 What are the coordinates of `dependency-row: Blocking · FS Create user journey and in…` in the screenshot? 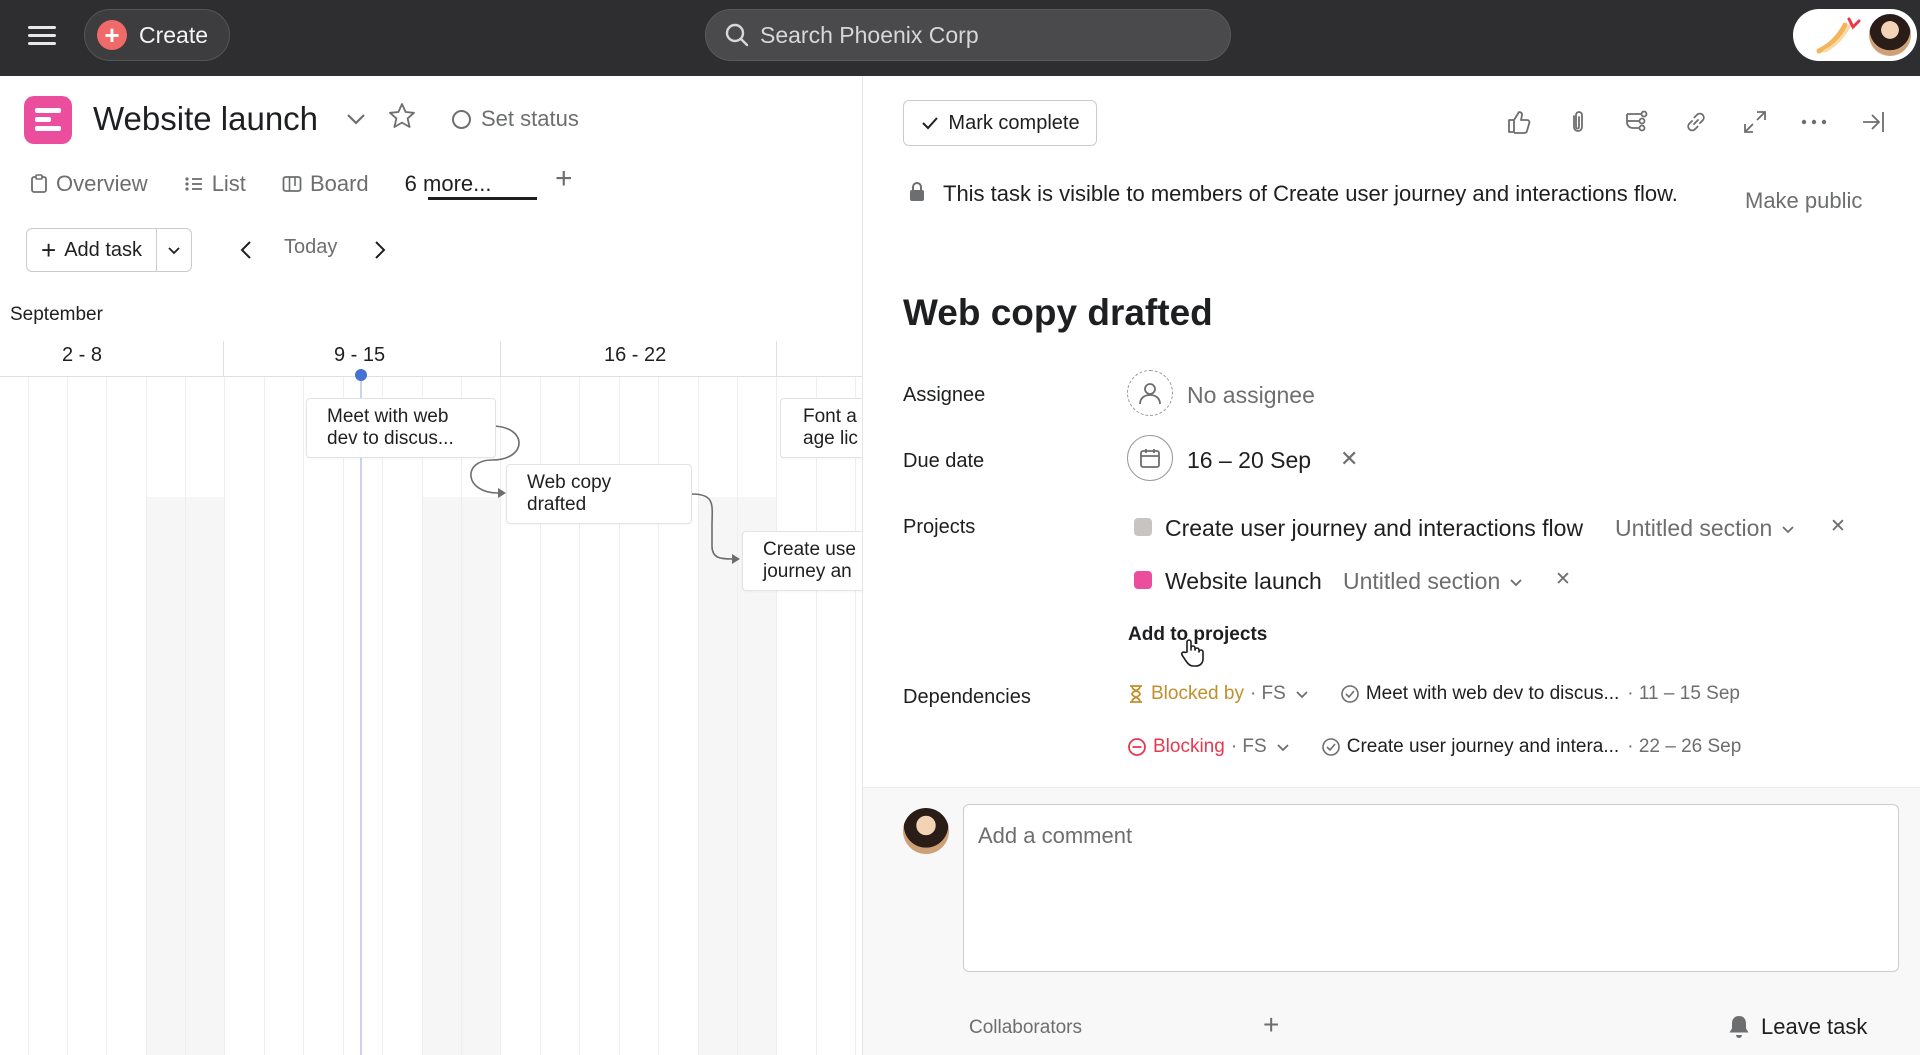 It's located at (1434, 747).